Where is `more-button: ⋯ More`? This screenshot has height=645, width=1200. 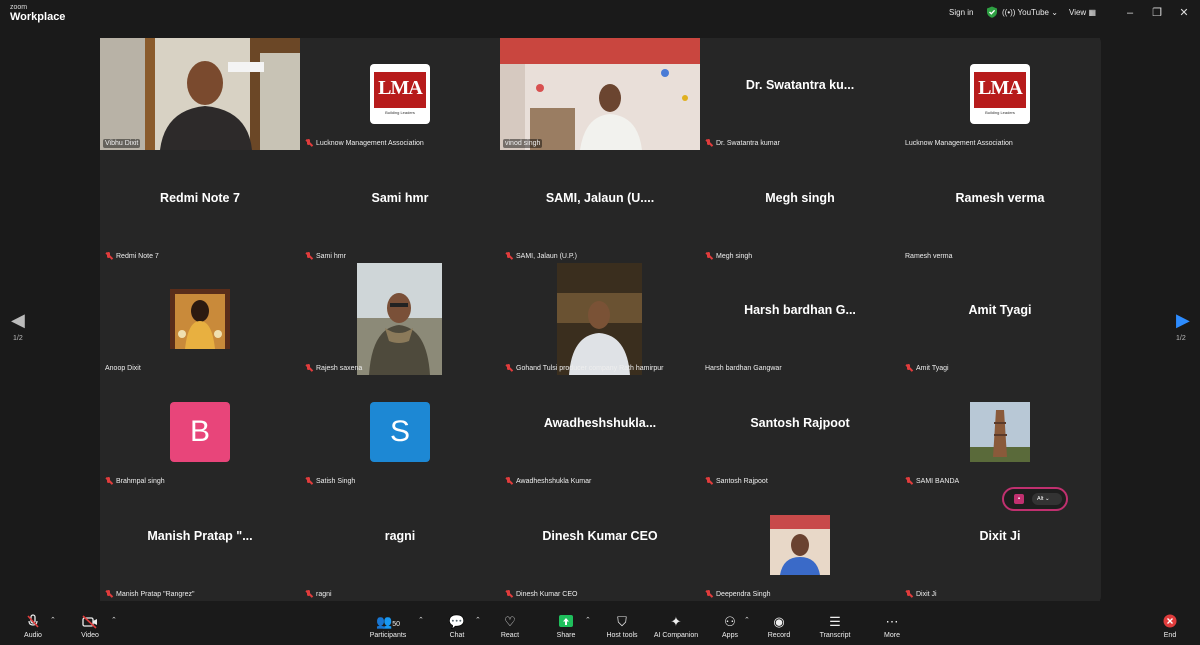
more-button: ⋯ More is located at coordinates (892, 626).